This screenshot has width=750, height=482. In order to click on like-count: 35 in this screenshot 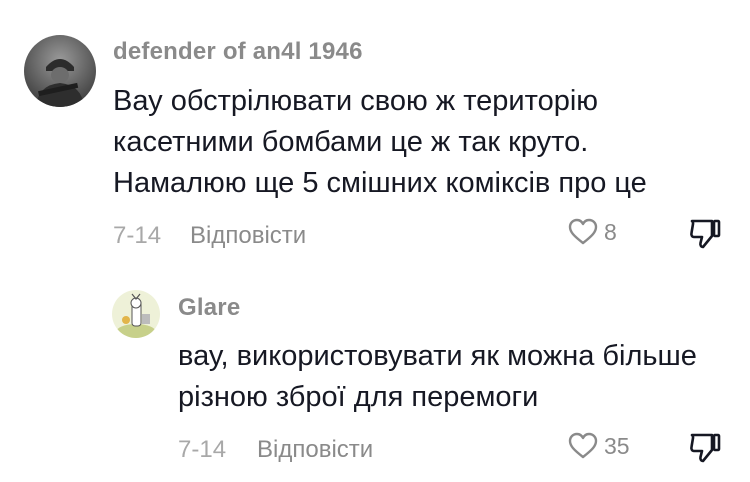, I will do `click(617, 445)`.